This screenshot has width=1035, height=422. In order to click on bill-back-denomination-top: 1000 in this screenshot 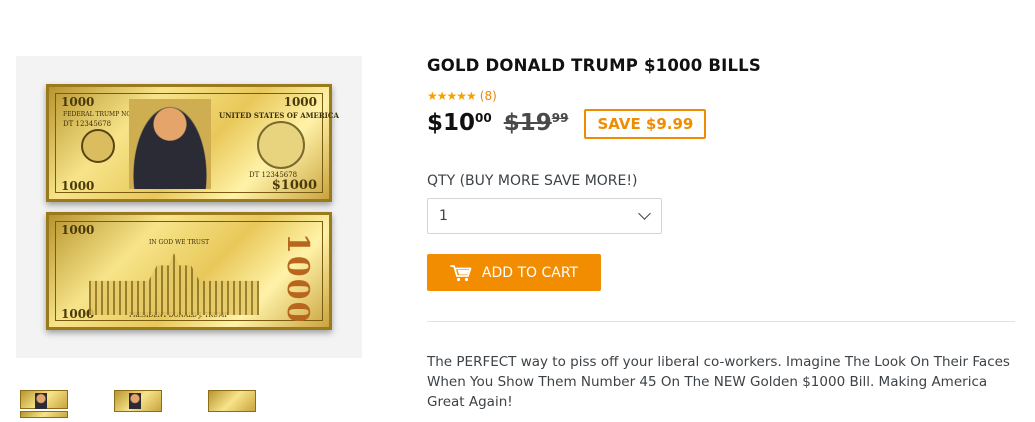, I will do `click(78, 230)`.